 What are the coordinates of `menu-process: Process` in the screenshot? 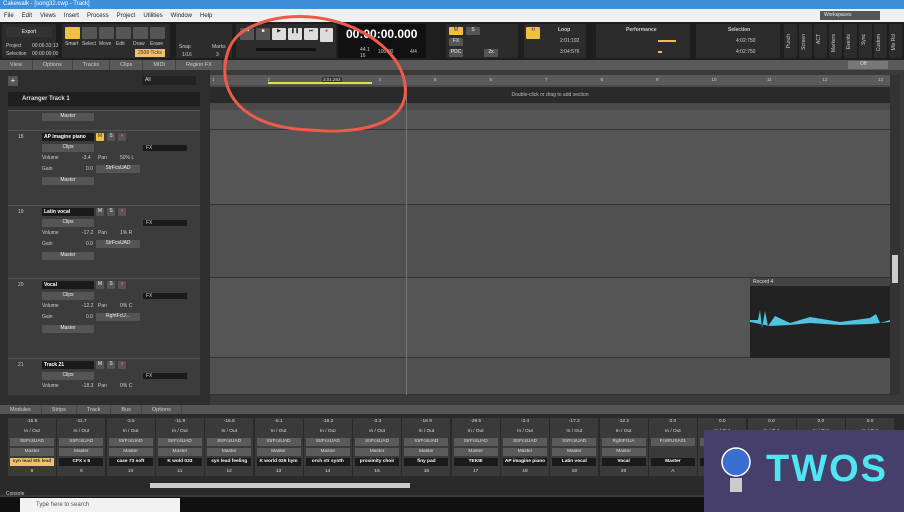 It's located at (98, 16).